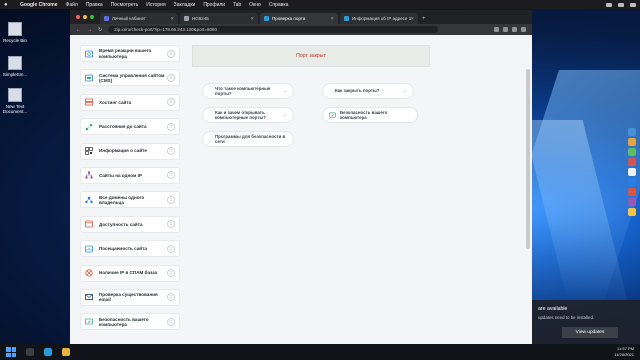  I want to click on menu-history: История, so click(155, 5).